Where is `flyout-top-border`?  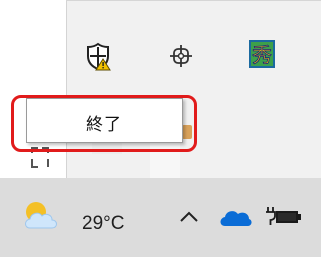 flyout-top-border is located at coordinates (193, 0).